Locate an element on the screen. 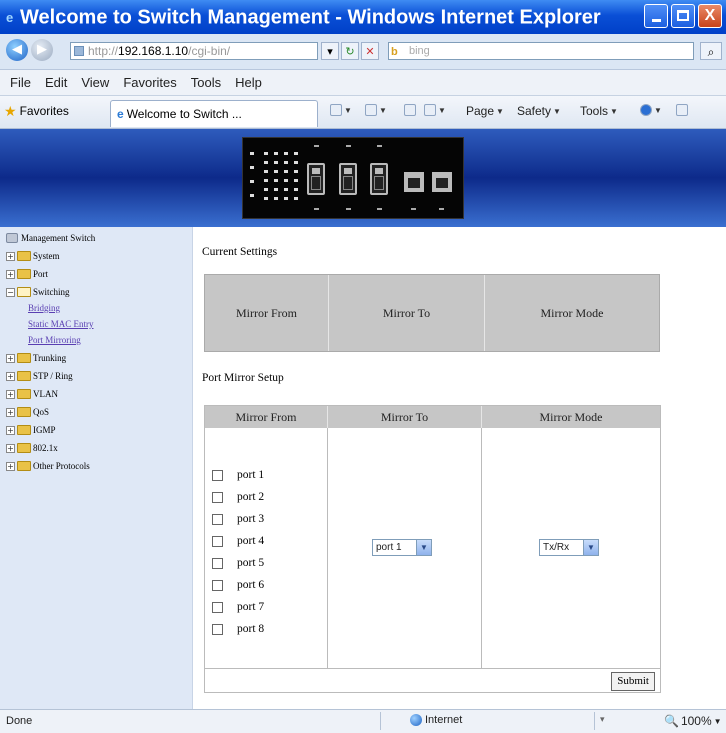 The image size is (726, 733). collapse-icon: − is located at coordinates (10, 292).